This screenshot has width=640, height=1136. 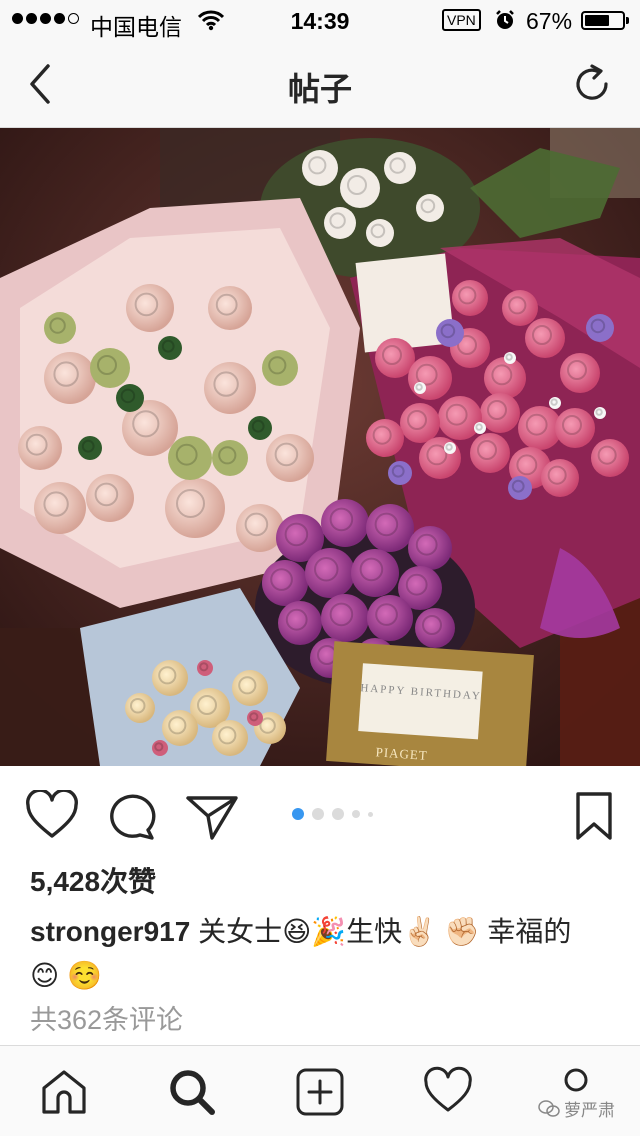 I want to click on battery-fill, so click(x=597, y=20).